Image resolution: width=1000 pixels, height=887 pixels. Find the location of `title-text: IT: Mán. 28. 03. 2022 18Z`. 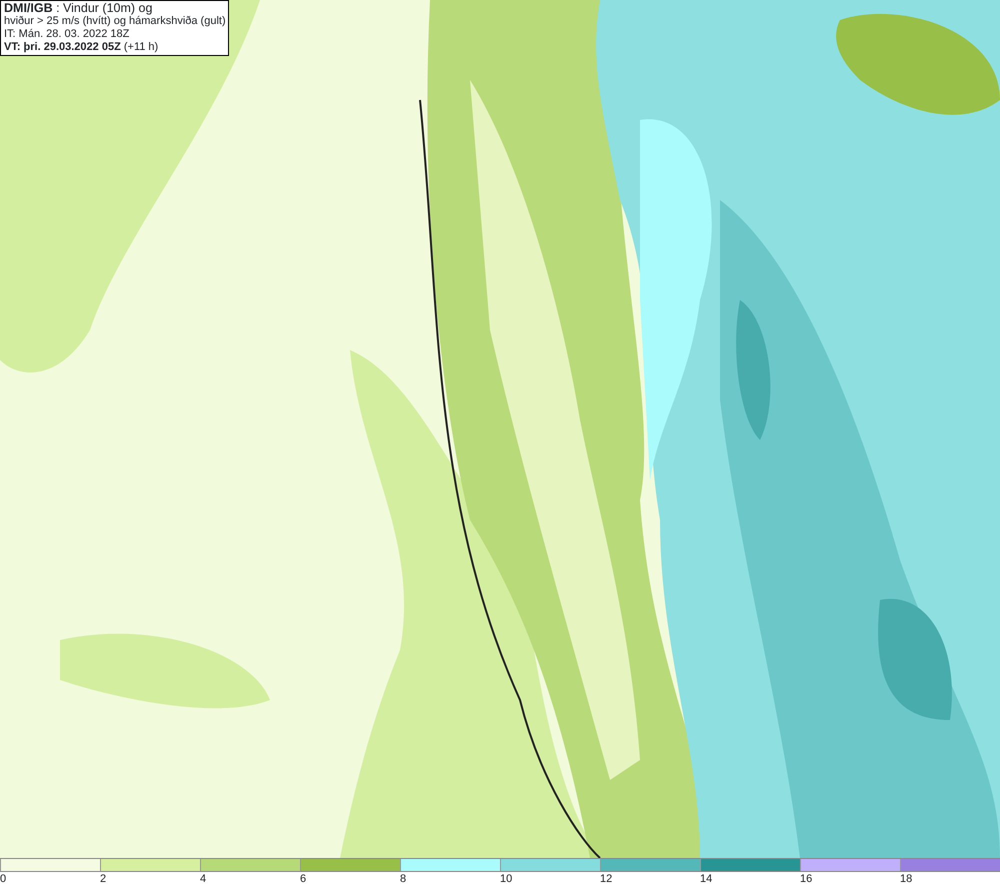

title-text: IT: Mán. 28. 03. 2022 18Z is located at coordinates (67, 34).